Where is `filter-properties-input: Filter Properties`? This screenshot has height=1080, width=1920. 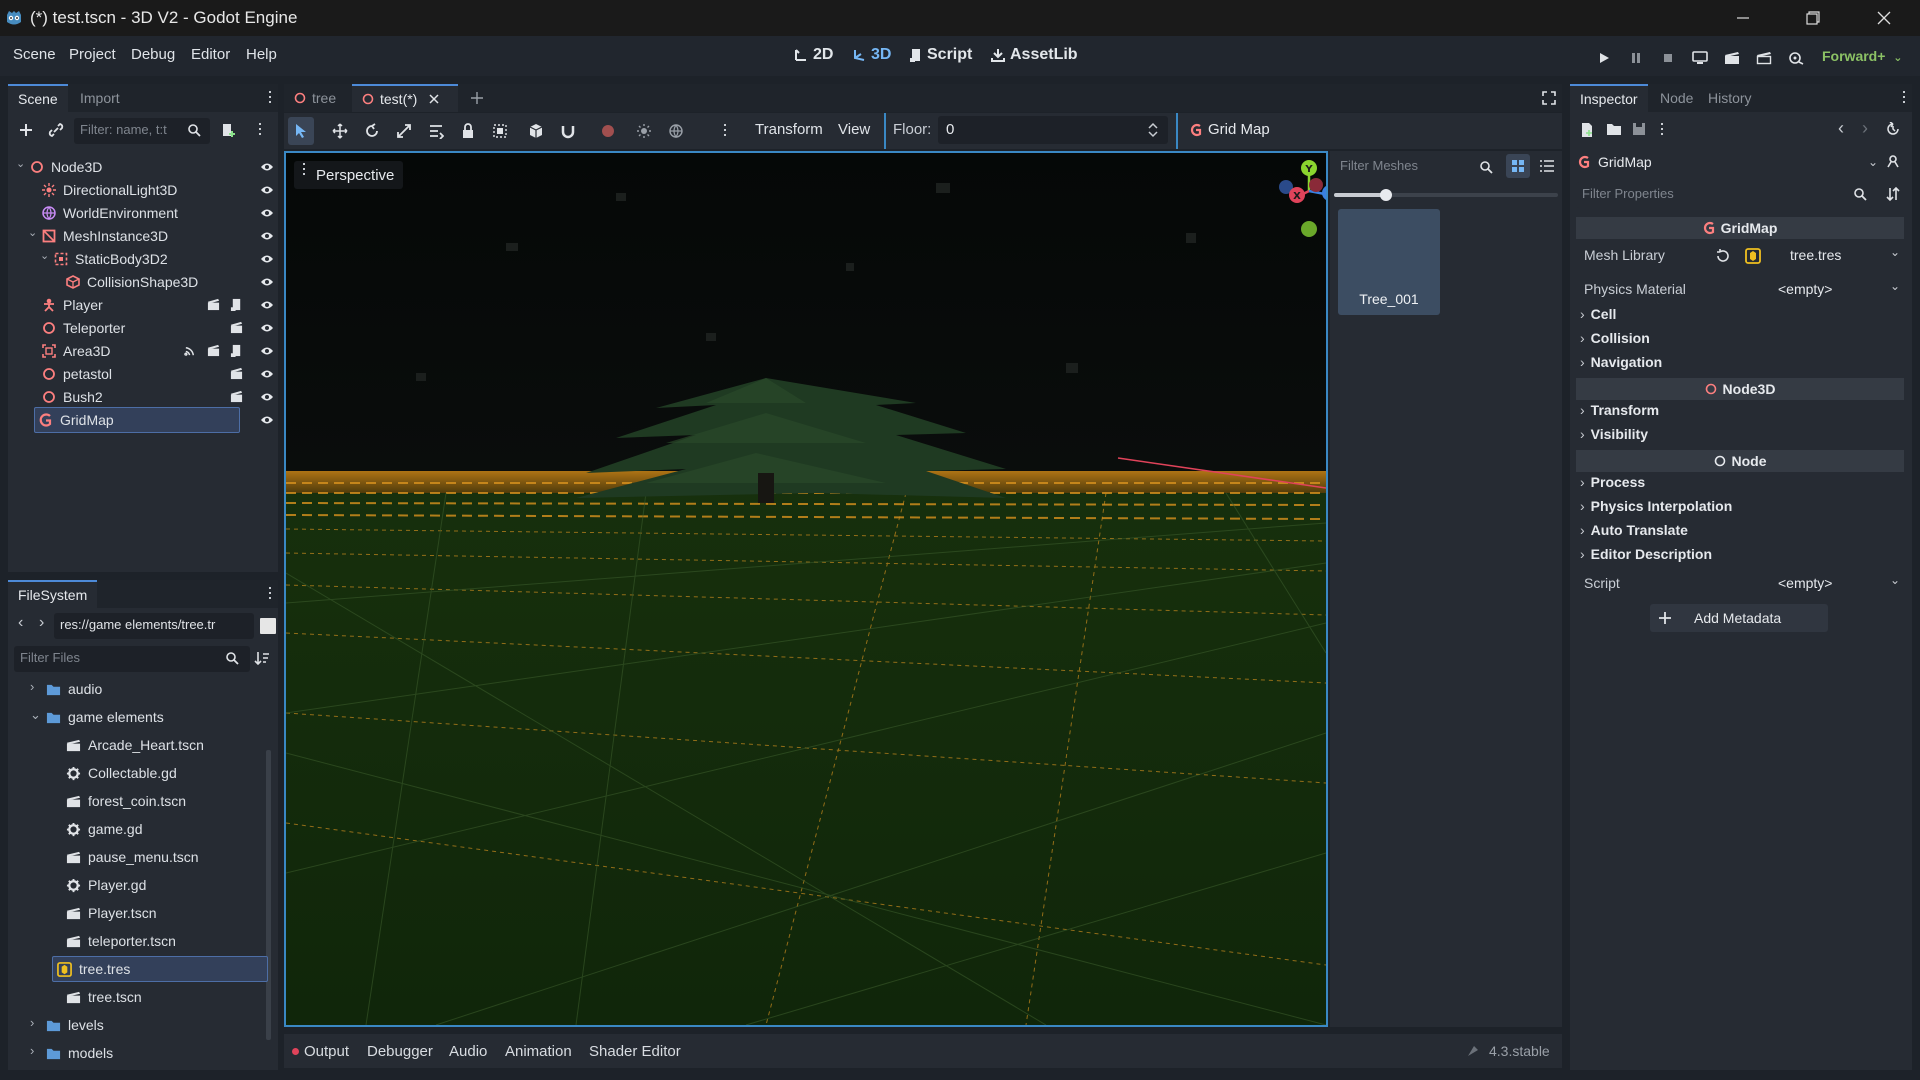
filter-properties-input: Filter Properties is located at coordinates (1724, 195).